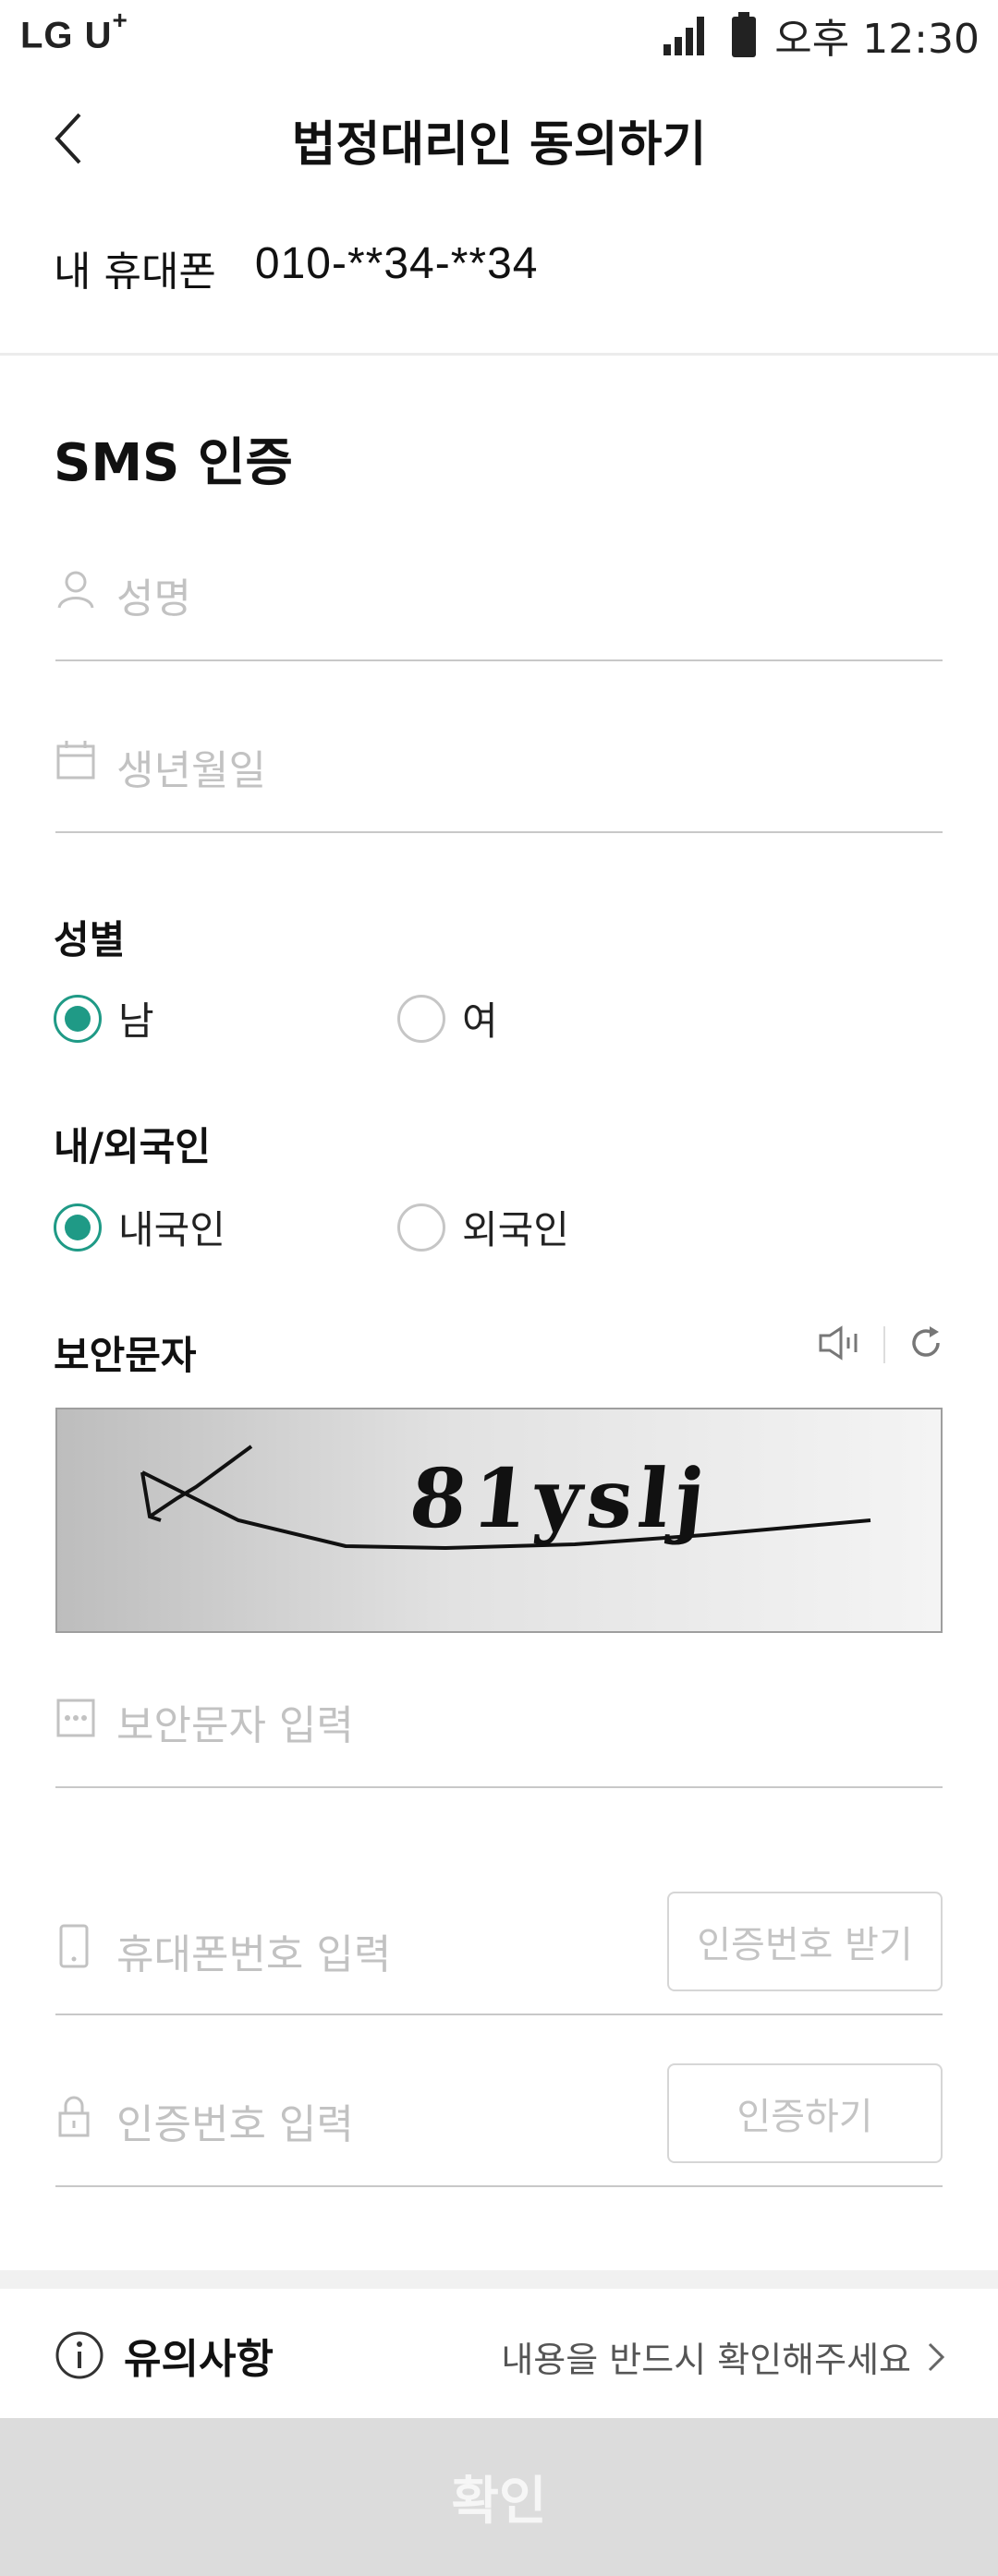 This screenshot has height=2576, width=998. I want to click on clock: 오후 12:30, so click(877, 39).